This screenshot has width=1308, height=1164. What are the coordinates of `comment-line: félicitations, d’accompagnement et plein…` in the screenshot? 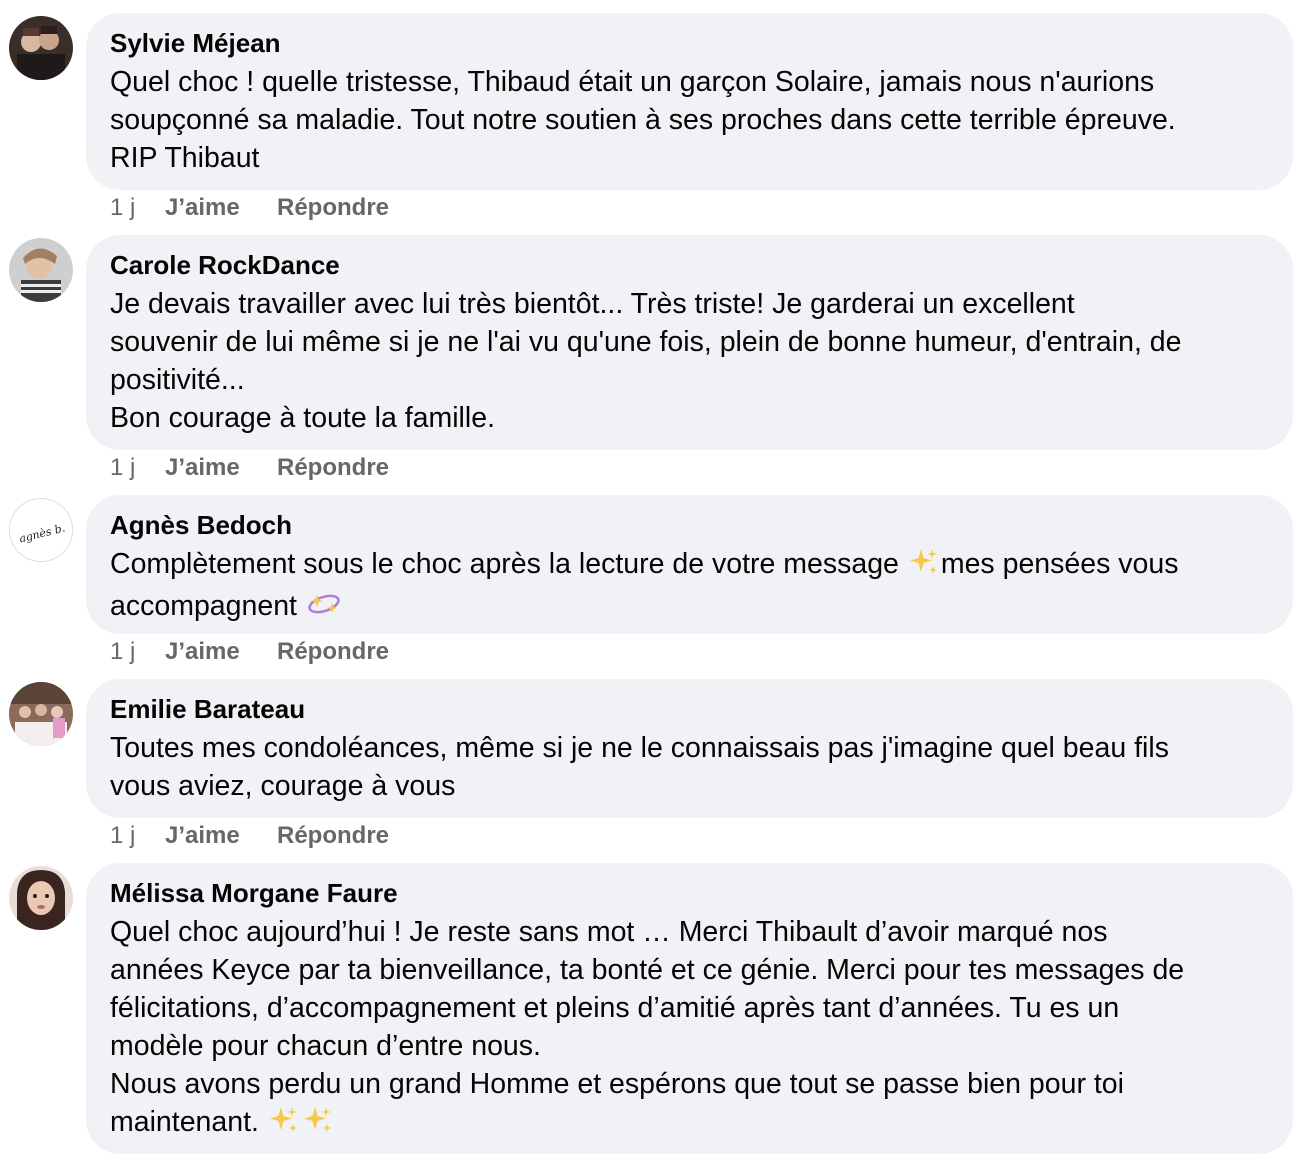 It's located at (615, 1008).